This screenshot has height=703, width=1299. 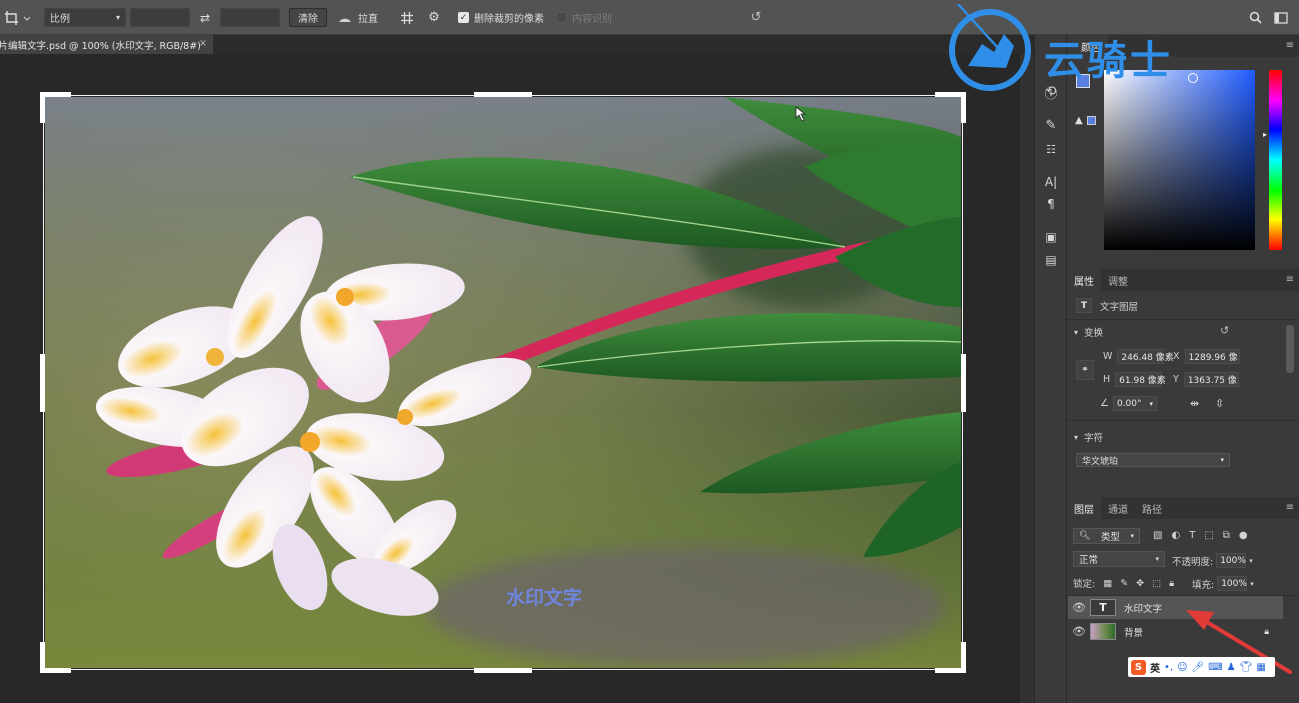 What do you see at coordinates (1183, 420) in the screenshot?
I see `divider` at bounding box center [1183, 420].